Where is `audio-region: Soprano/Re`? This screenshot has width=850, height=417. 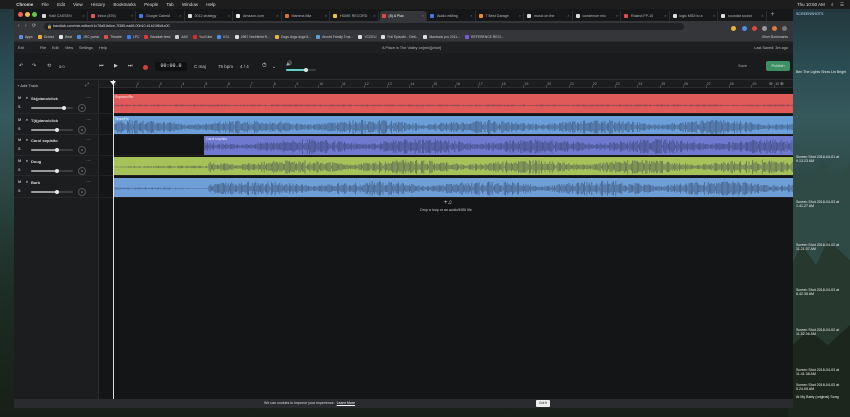
audio-region: Soprano/Re is located at coordinates (453, 103).